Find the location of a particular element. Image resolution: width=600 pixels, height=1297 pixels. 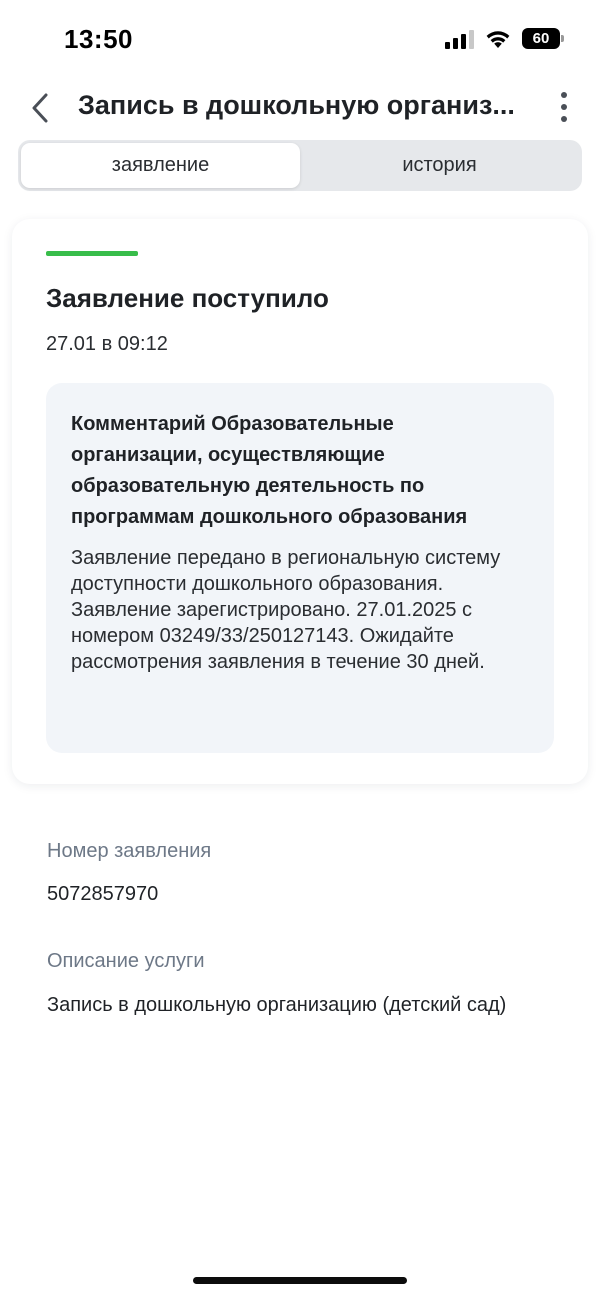

status-indicator-bar is located at coordinates (92, 253).